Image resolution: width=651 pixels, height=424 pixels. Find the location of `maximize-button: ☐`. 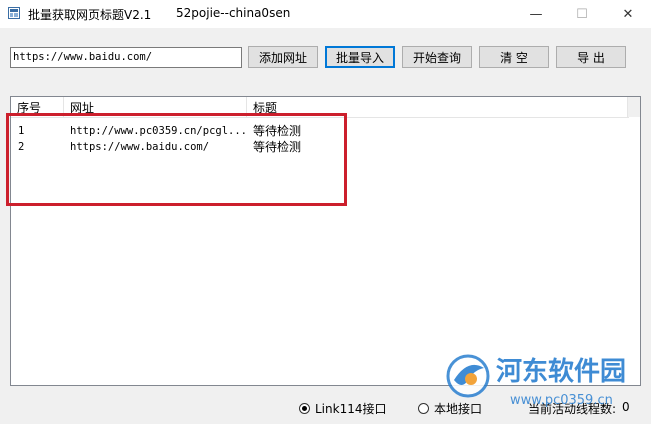

maximize-button: ☐ is located at coordinates (582, 14).